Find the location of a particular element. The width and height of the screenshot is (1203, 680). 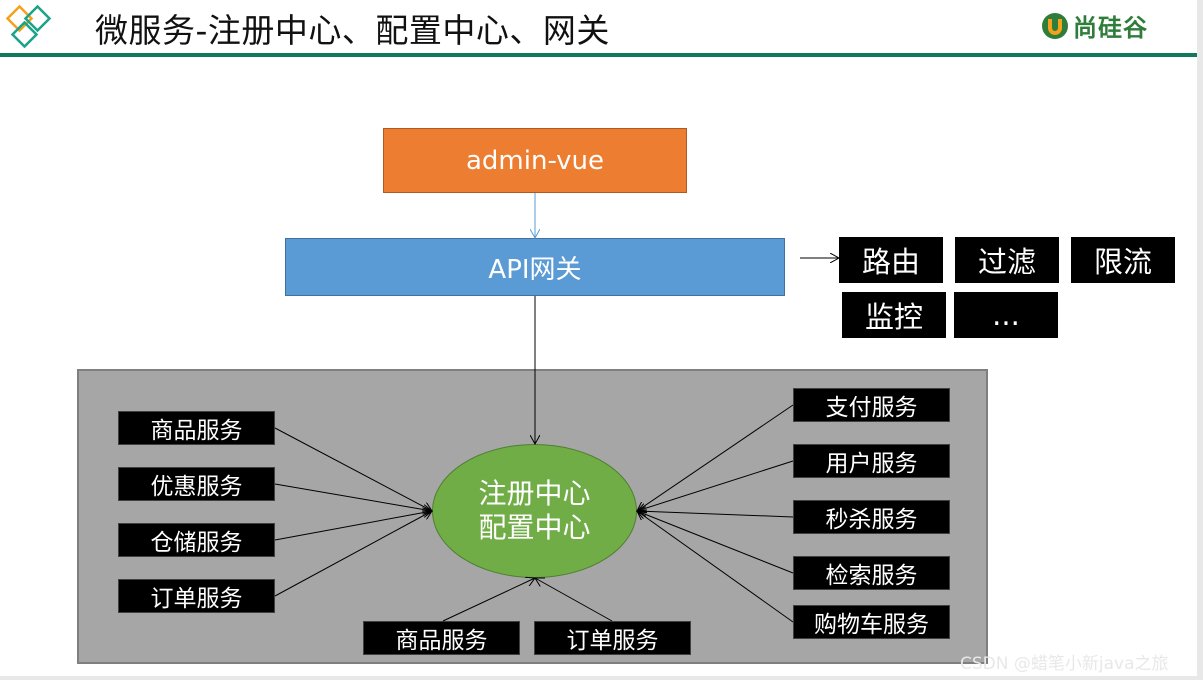

page-title: 微服务-注册中心、配置中心、网关 is located at coordinates (352, 30).